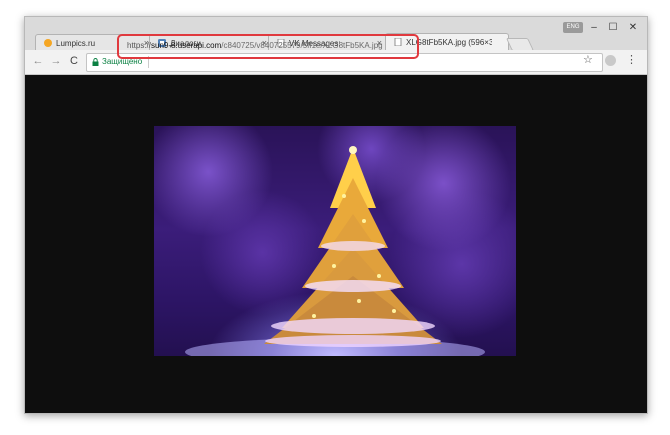 The height and width of the screenshot is (435, 670). Describe the element at coordinates (186, 45) in the screenshot. I see `url-host: sun9-8.userapi.com` at that location.